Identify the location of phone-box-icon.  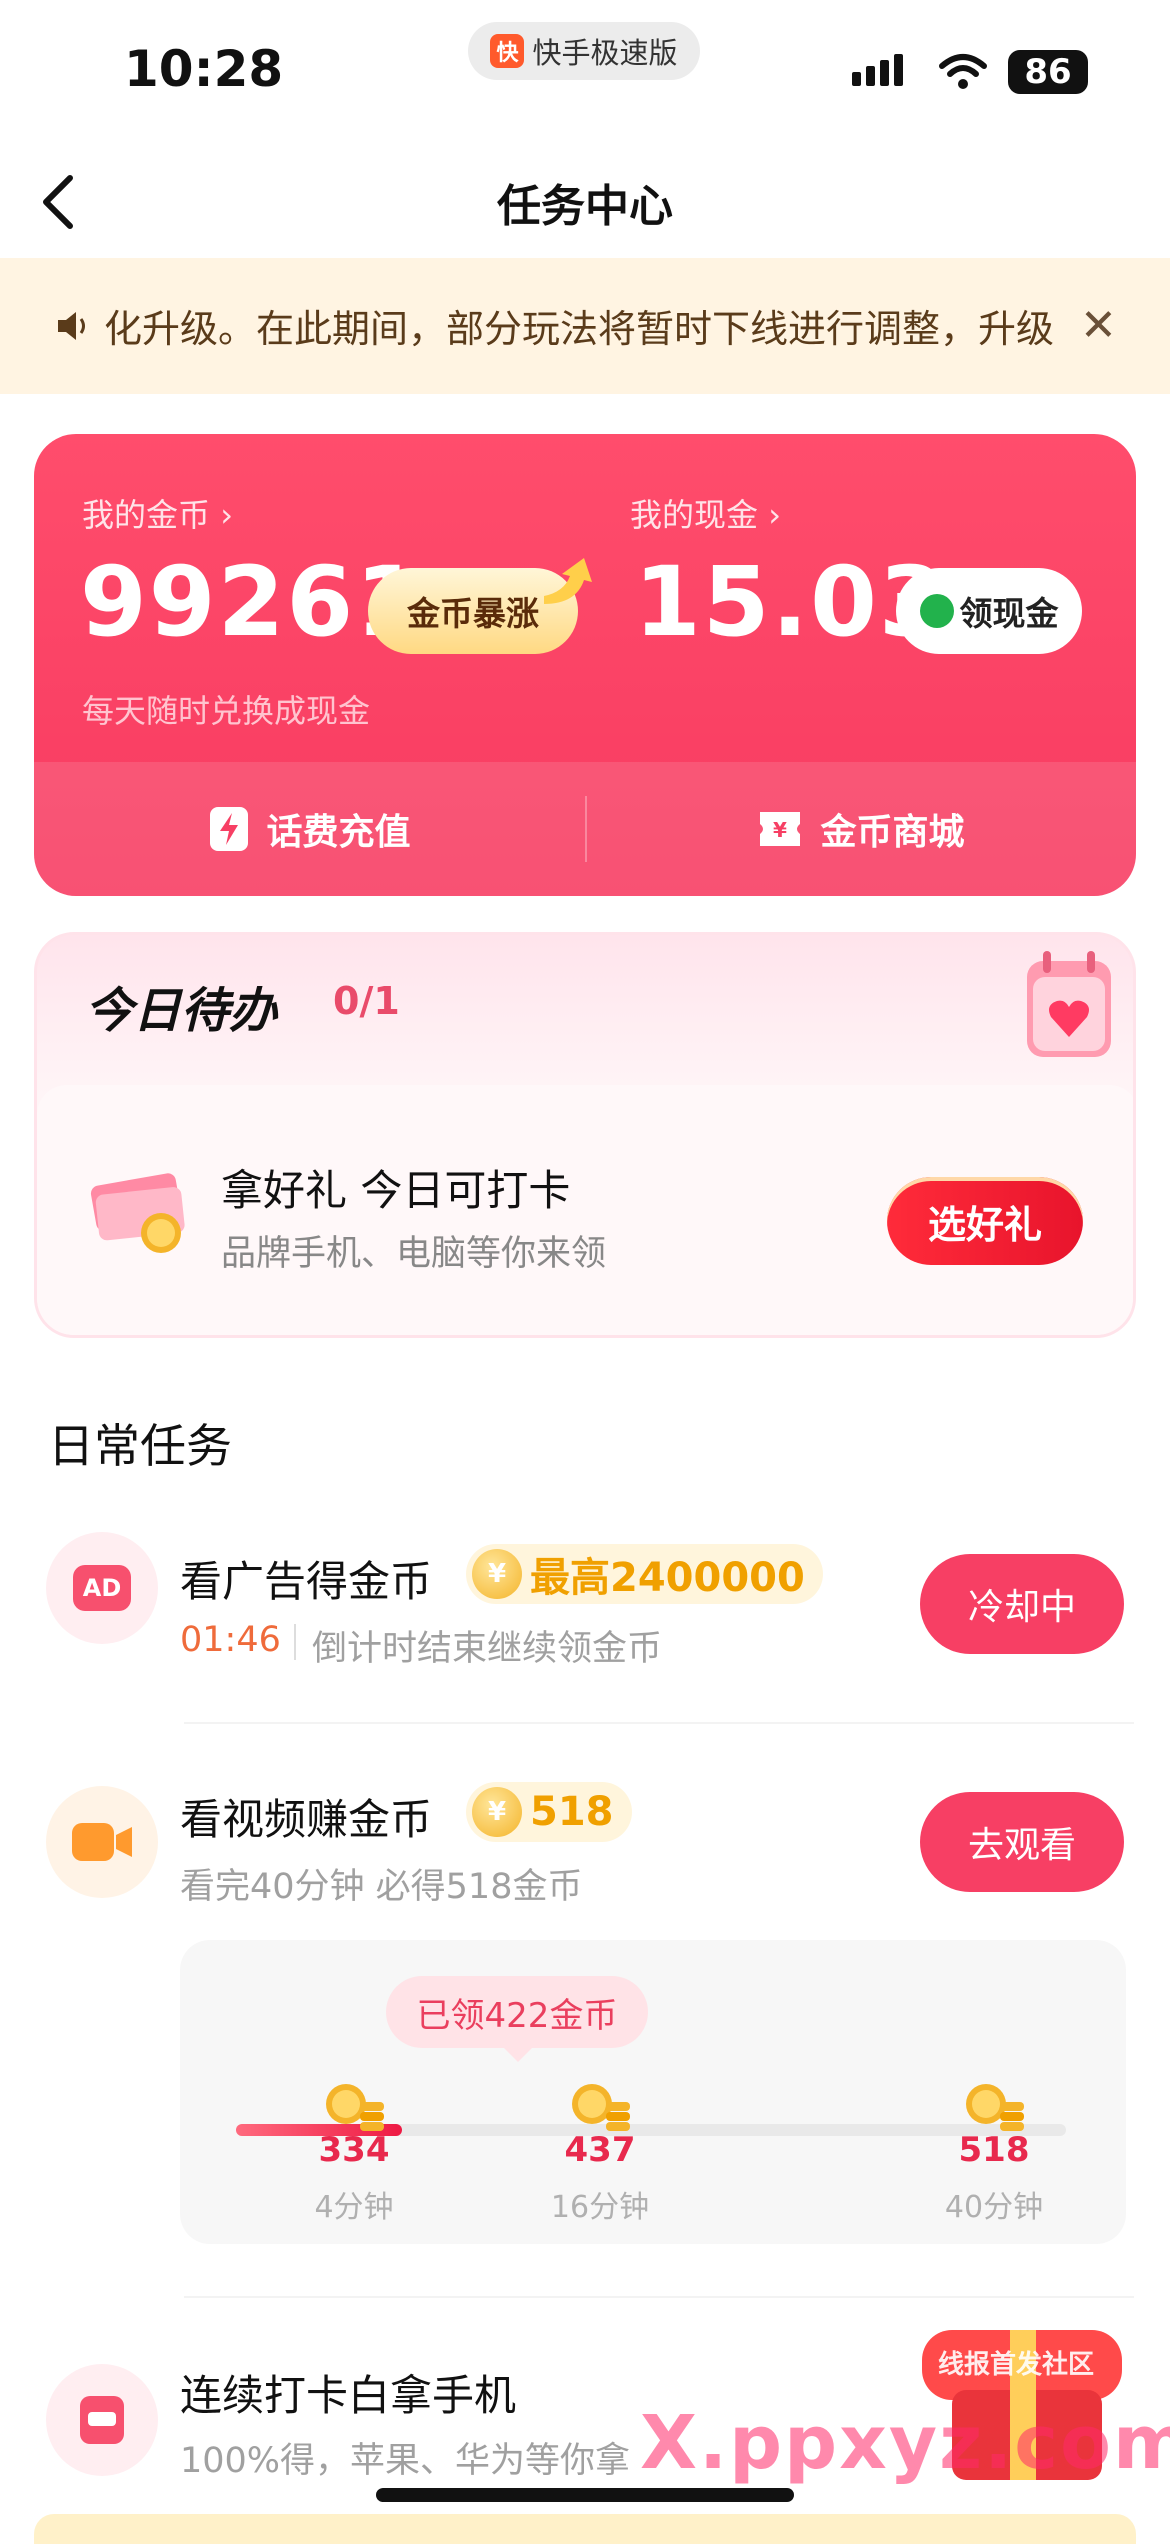
(102, 2420).